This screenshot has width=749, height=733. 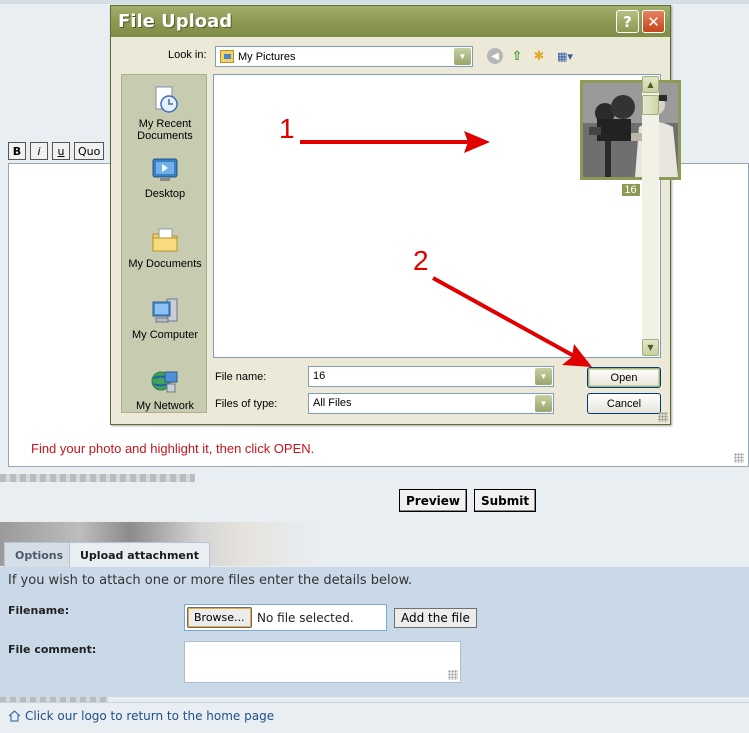 What do you see at coordinates (505, 500) in the screenshot?
I see `submit-button: Submit` at bounding box center [505, 500].